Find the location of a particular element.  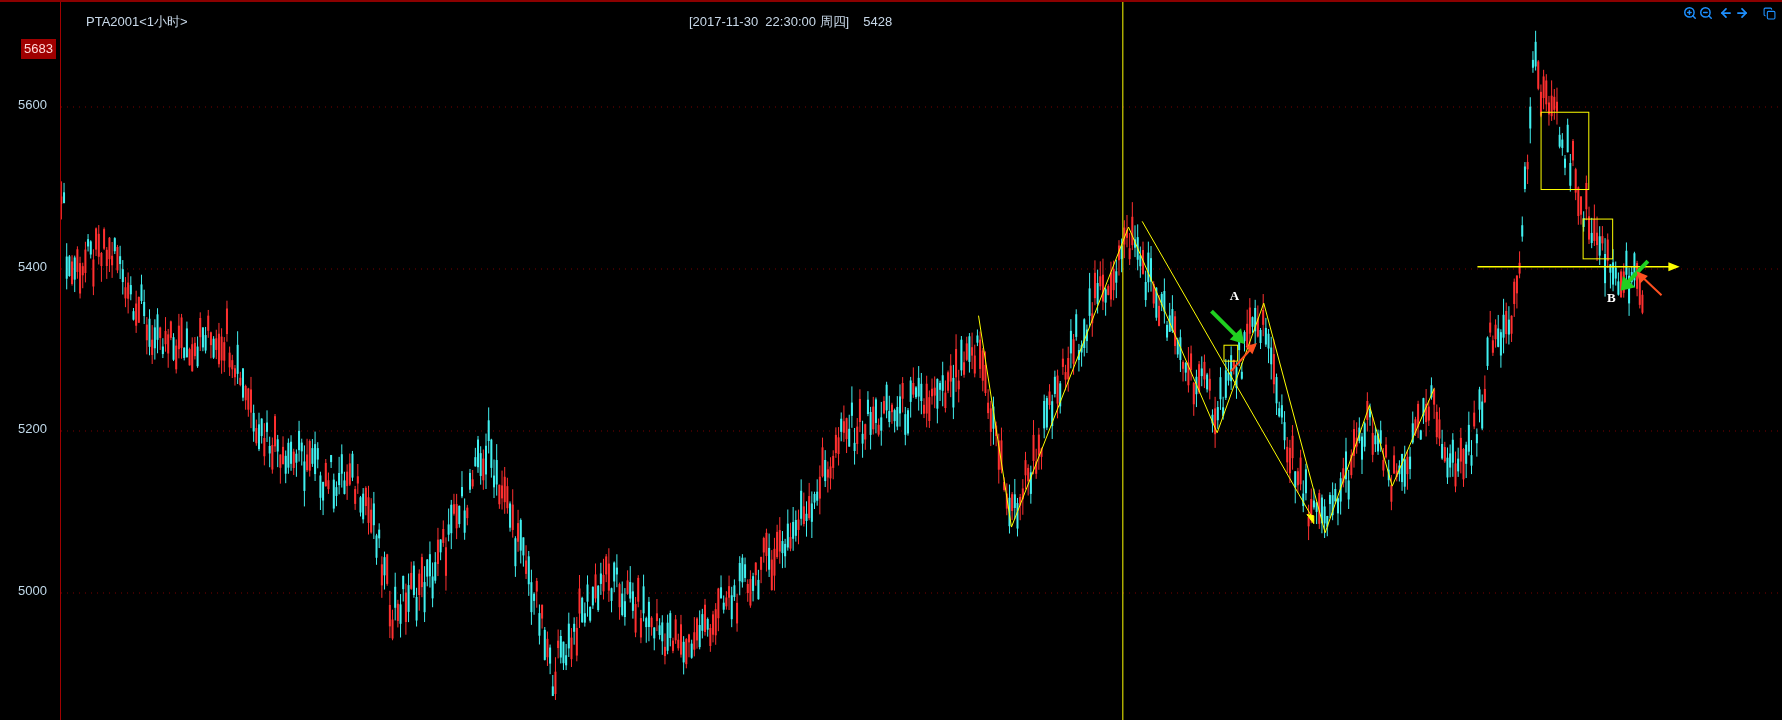

zoom-in-icon is located at coordinates (1690, 13).